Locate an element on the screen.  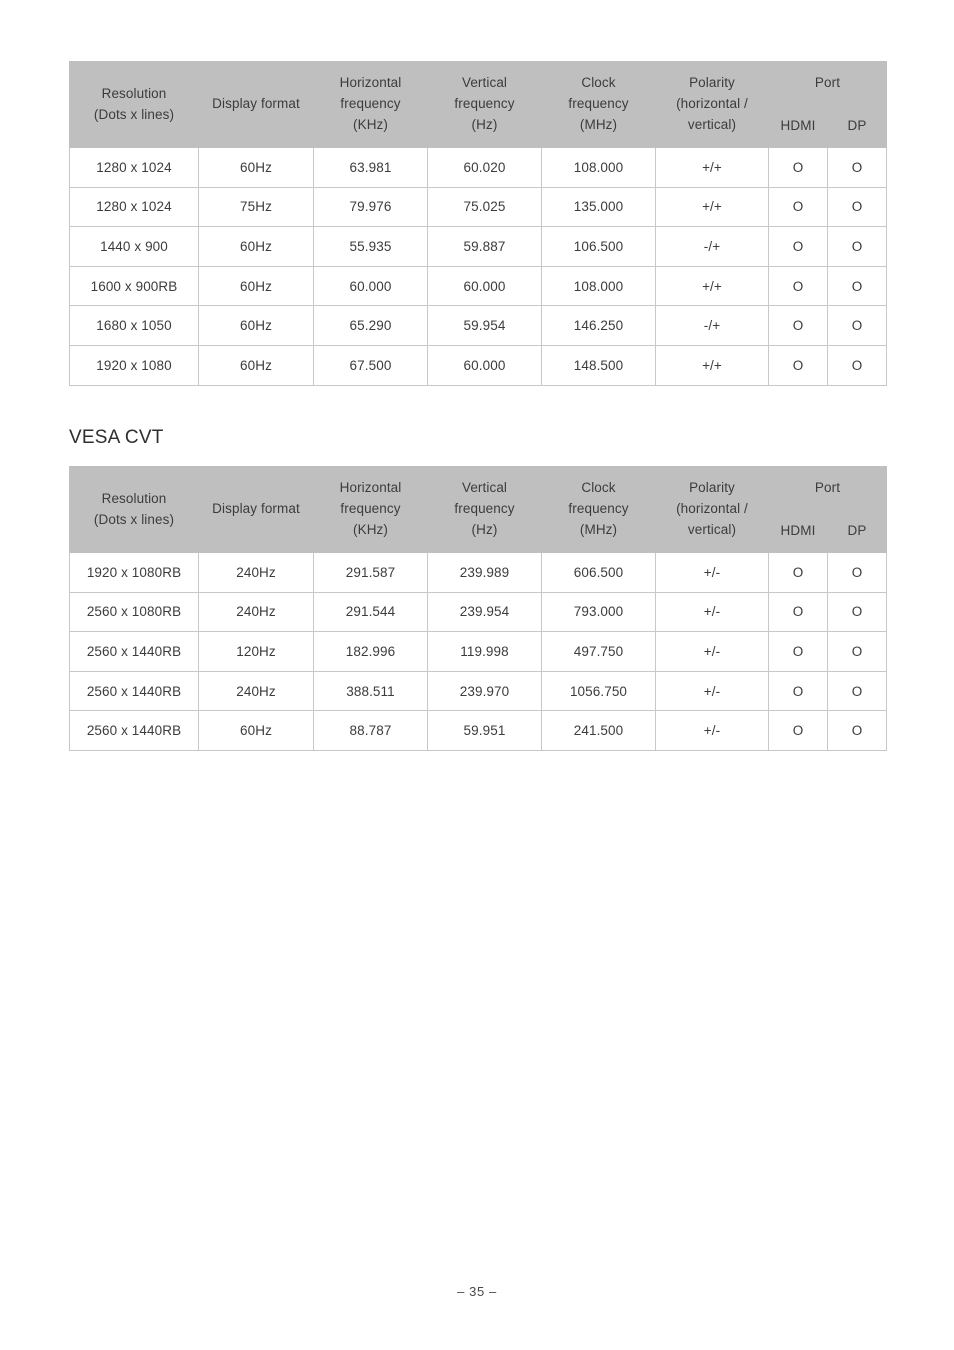
cell-clock-frequency: 135.000 is located at coordinates (598, 207).